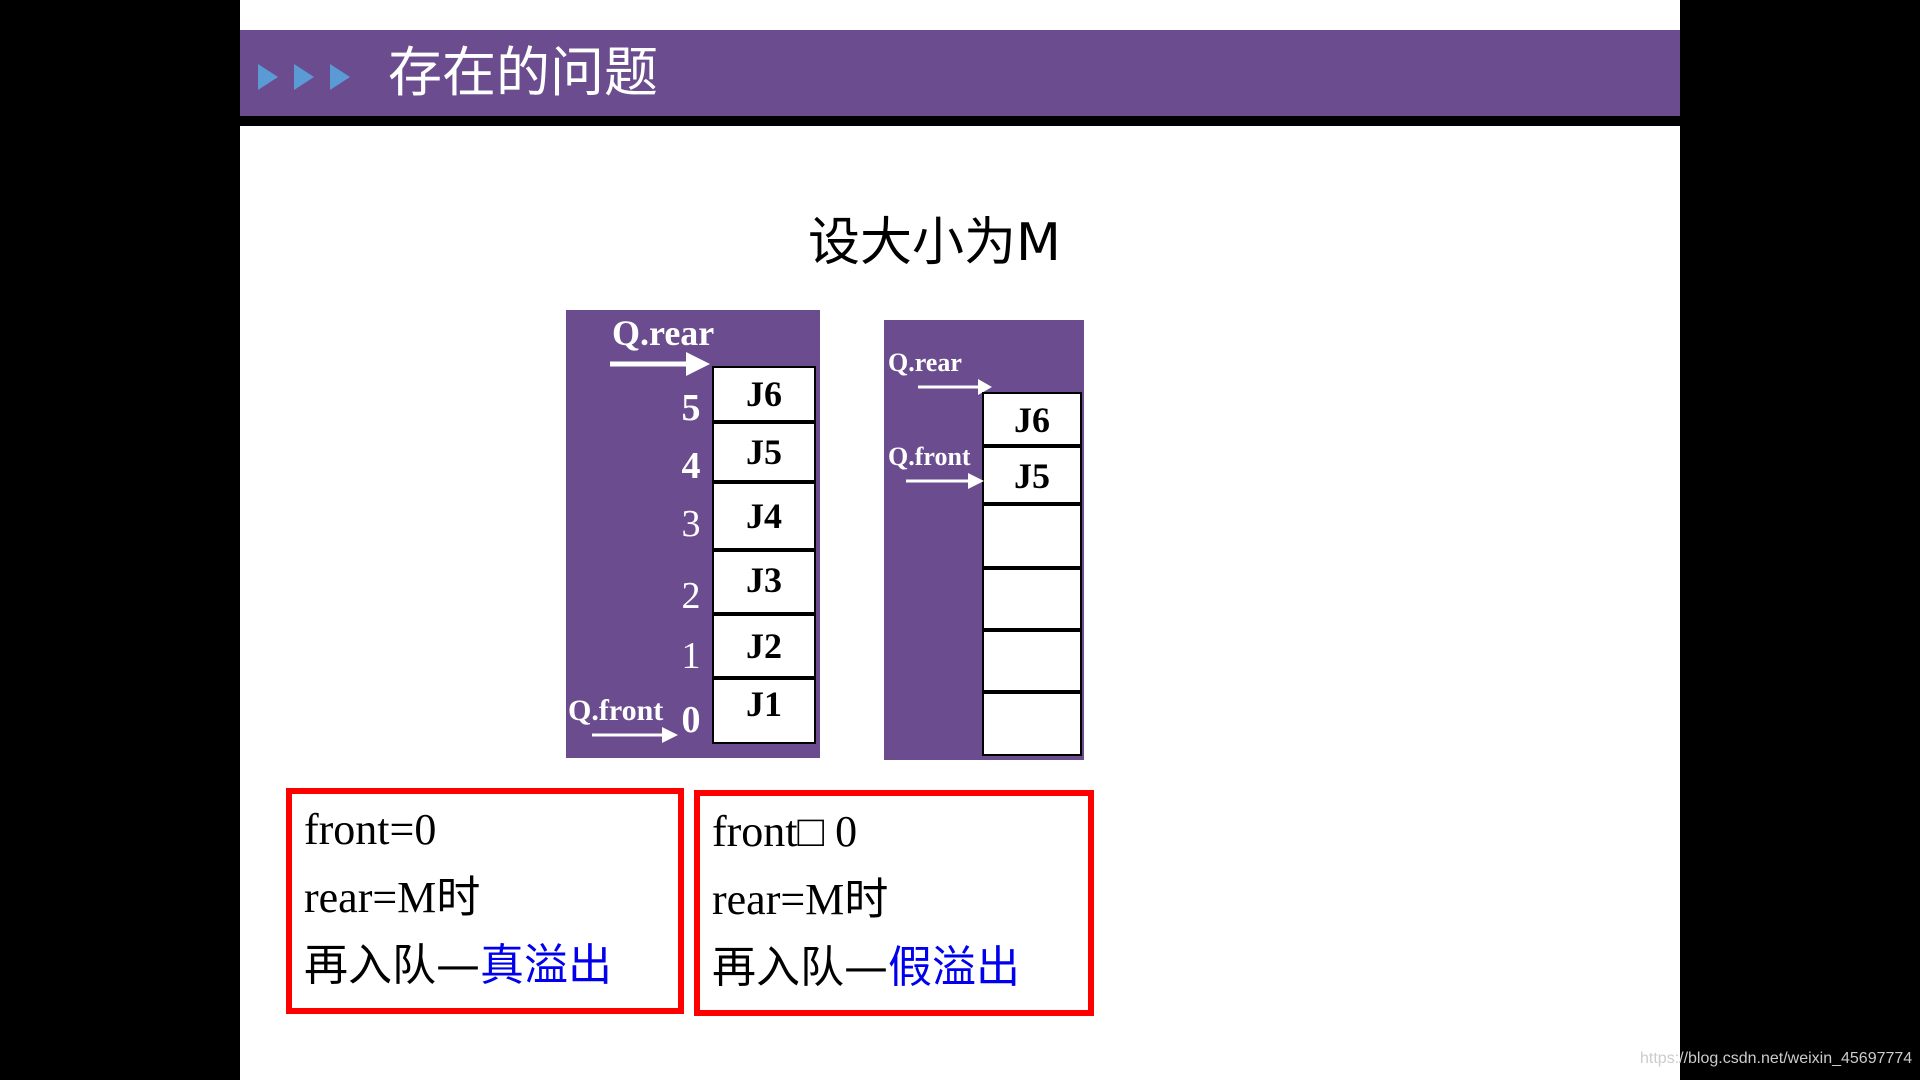  I want to click on slot-index: 3, so click(691, 524).